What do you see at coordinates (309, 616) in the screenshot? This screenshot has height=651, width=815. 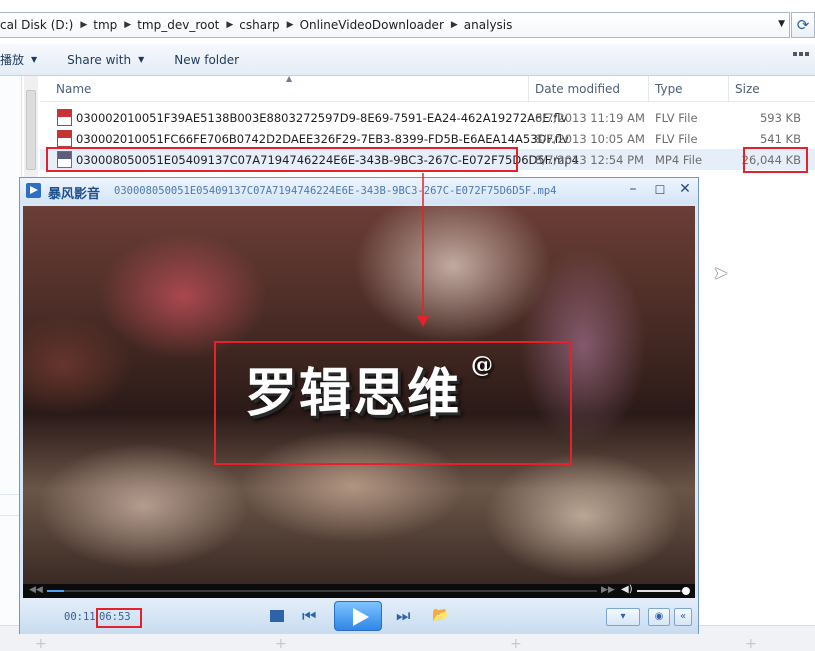 I see `previous-button: ⏮` at bounding box center [309, 616].